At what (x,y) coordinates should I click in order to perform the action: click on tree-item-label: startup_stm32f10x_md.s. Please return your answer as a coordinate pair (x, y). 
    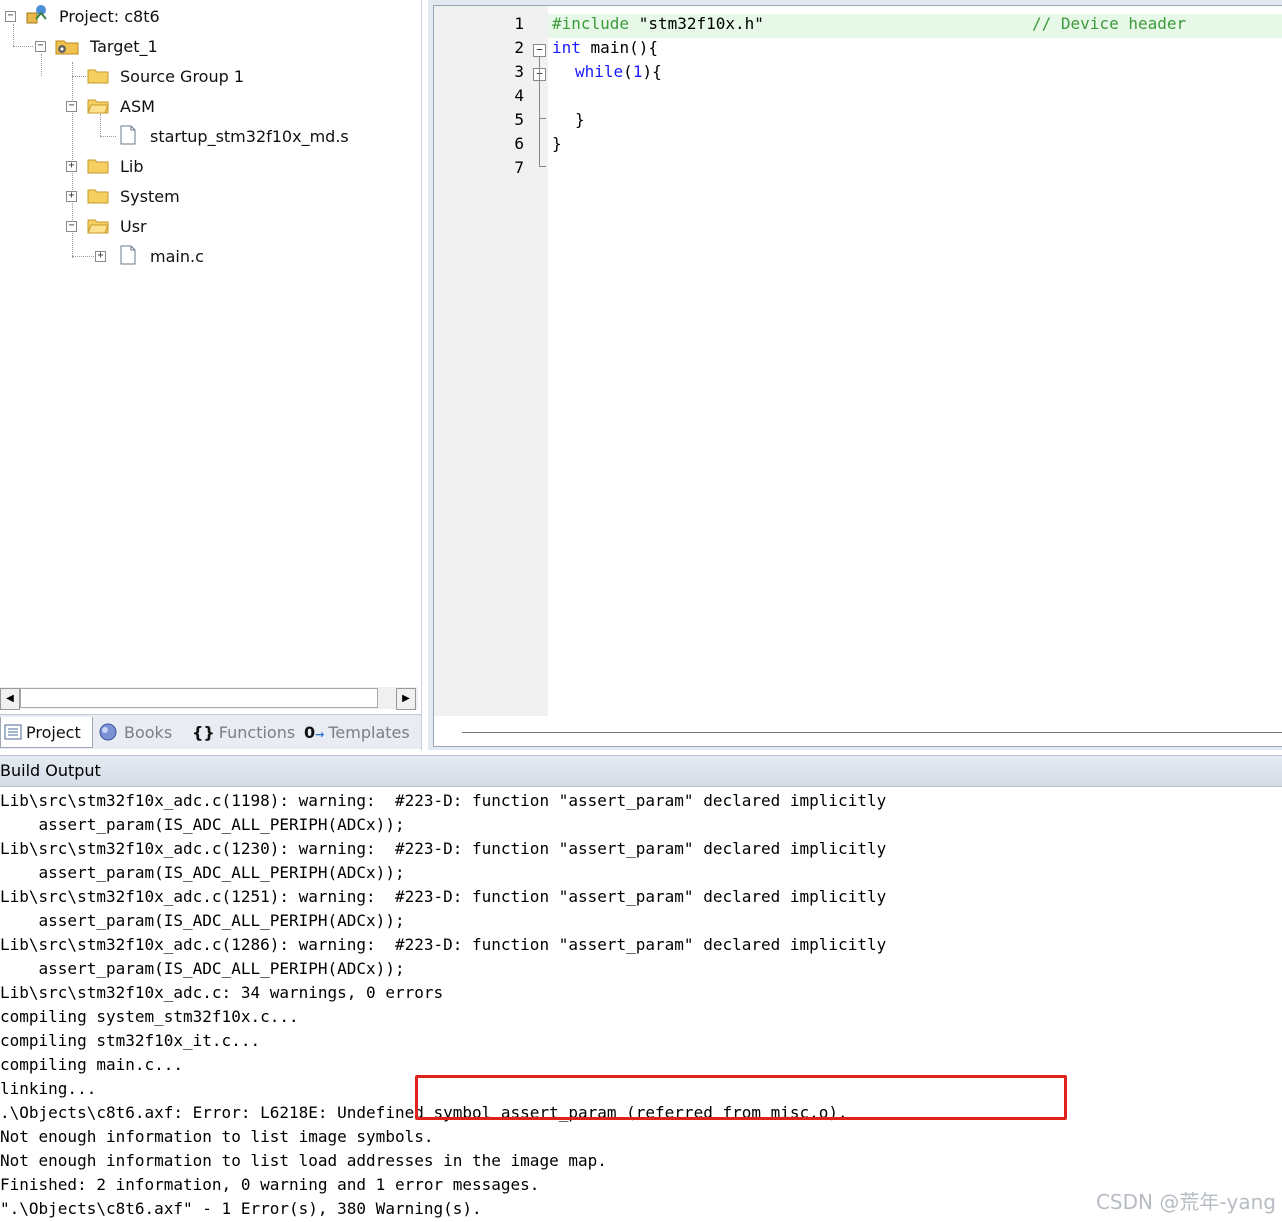
    Looking at the image, I should click on (249, 136).